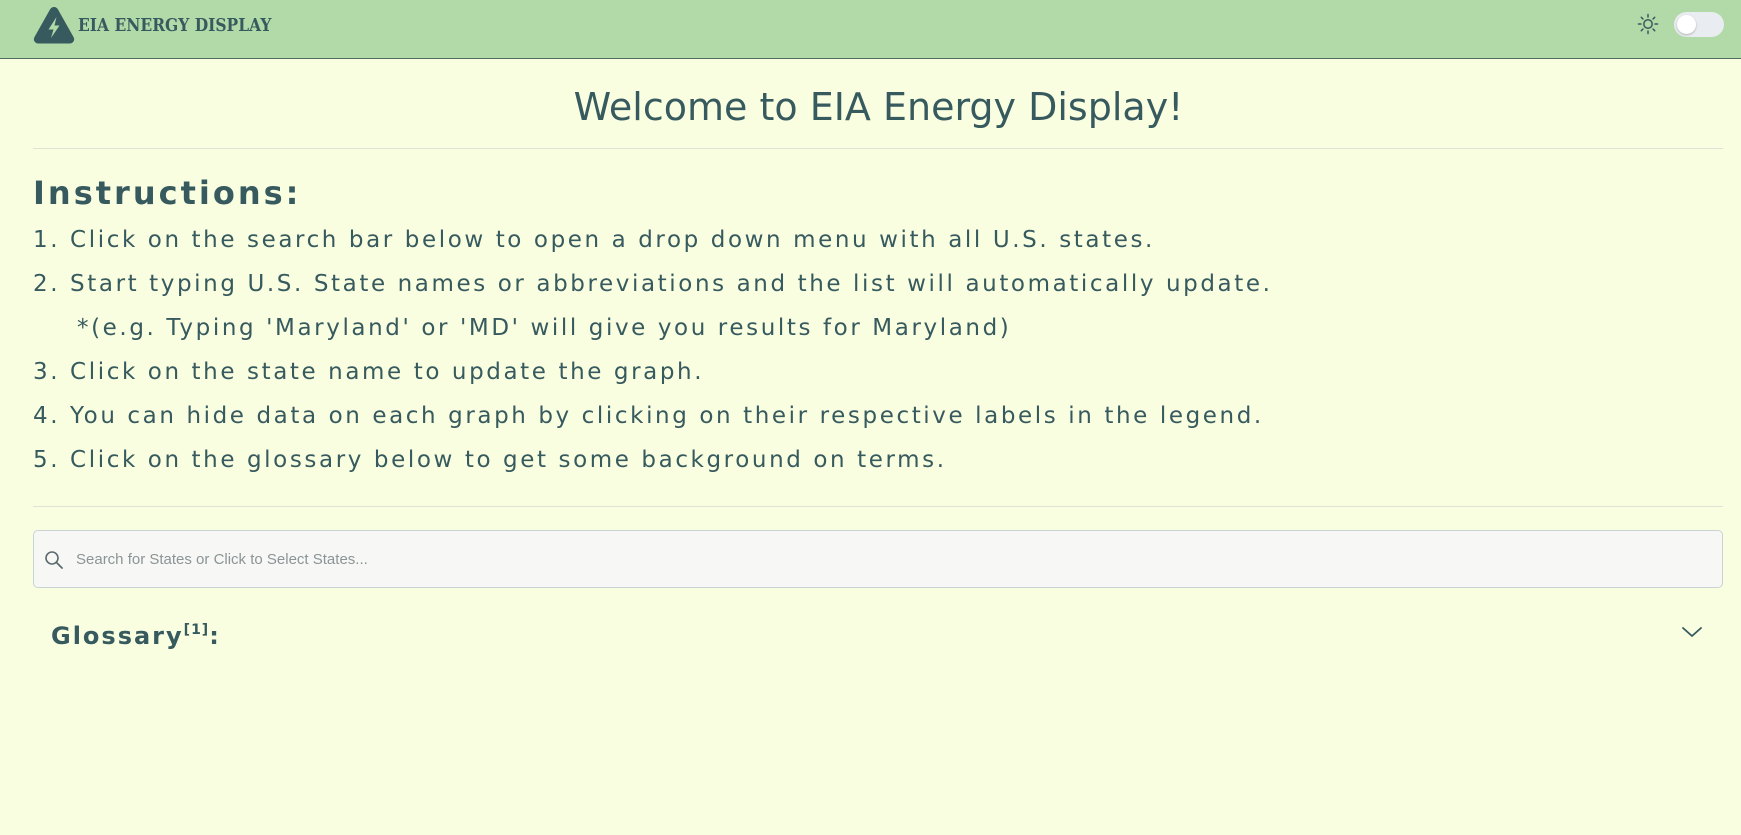 The image size is (1741, 835). Describe the element at coordinates (167, 193) in the screenshot. I see `instructions-heading: Instructions:` at that location.